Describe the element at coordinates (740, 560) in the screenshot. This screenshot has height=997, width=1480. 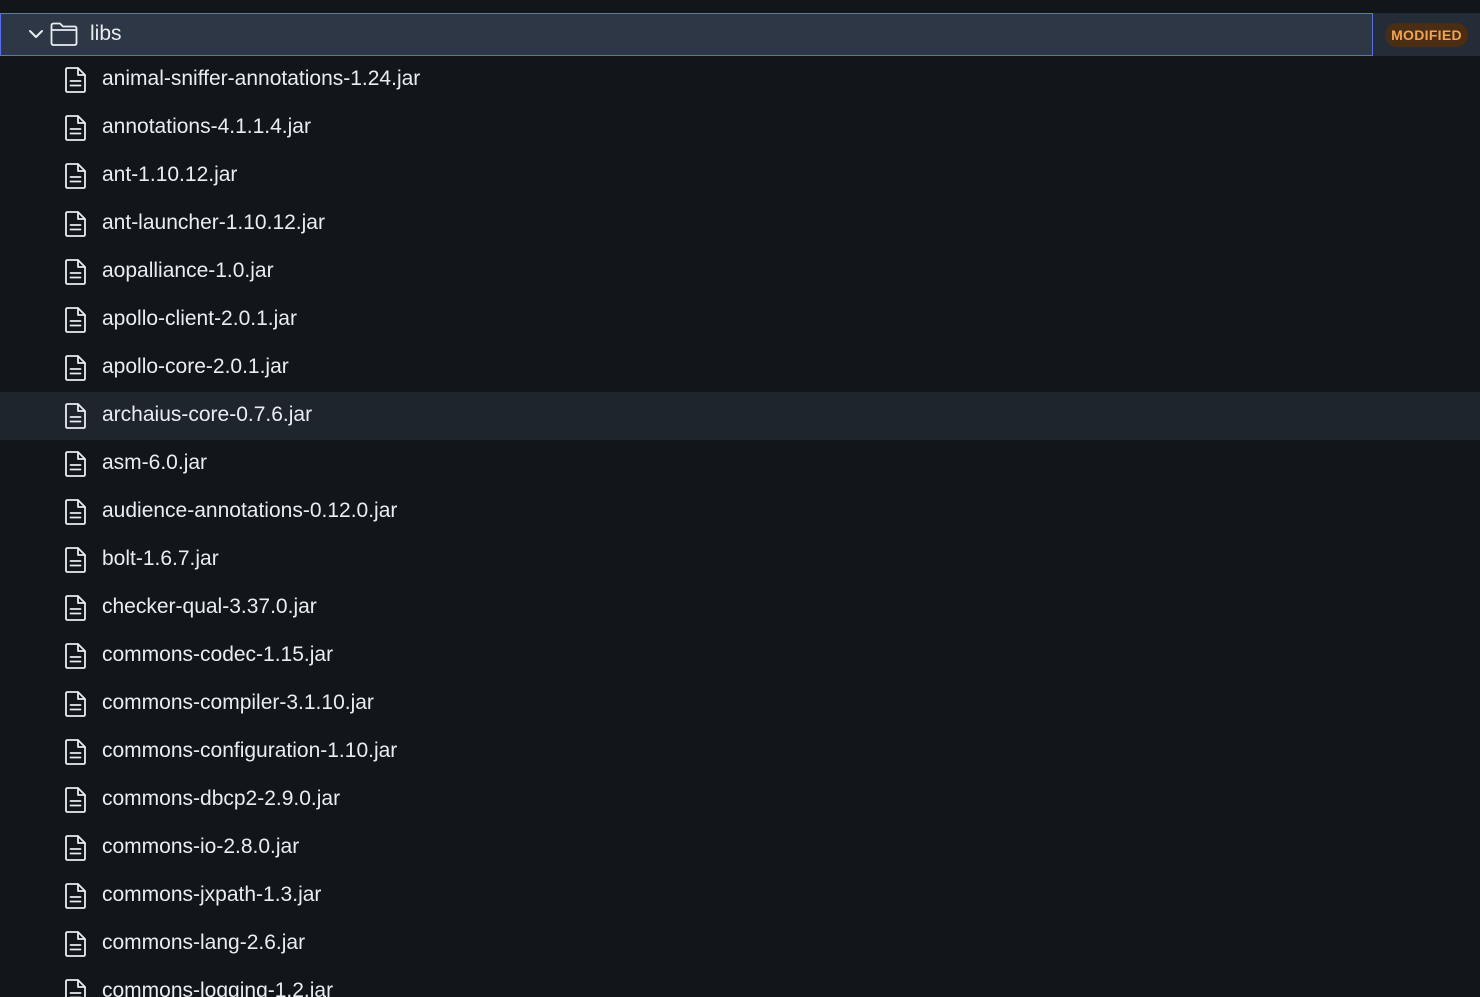
I see `file-row: bolt-1.6.7.jar` at that location.